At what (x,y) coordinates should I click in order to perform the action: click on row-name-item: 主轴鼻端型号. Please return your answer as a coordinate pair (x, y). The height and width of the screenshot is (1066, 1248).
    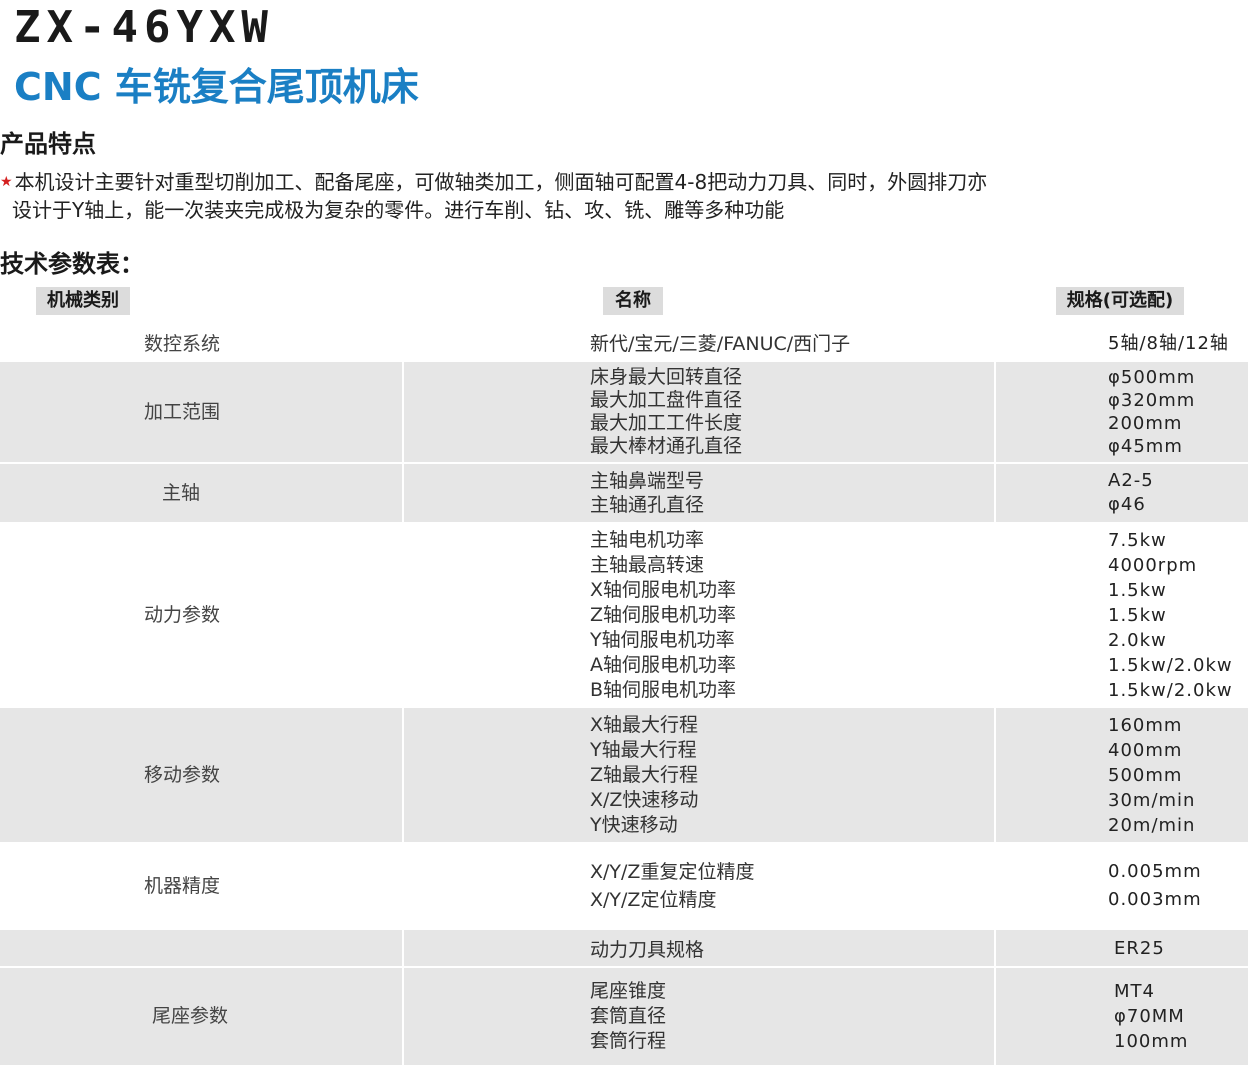
    Looking at the image, I should click on (647, 481).